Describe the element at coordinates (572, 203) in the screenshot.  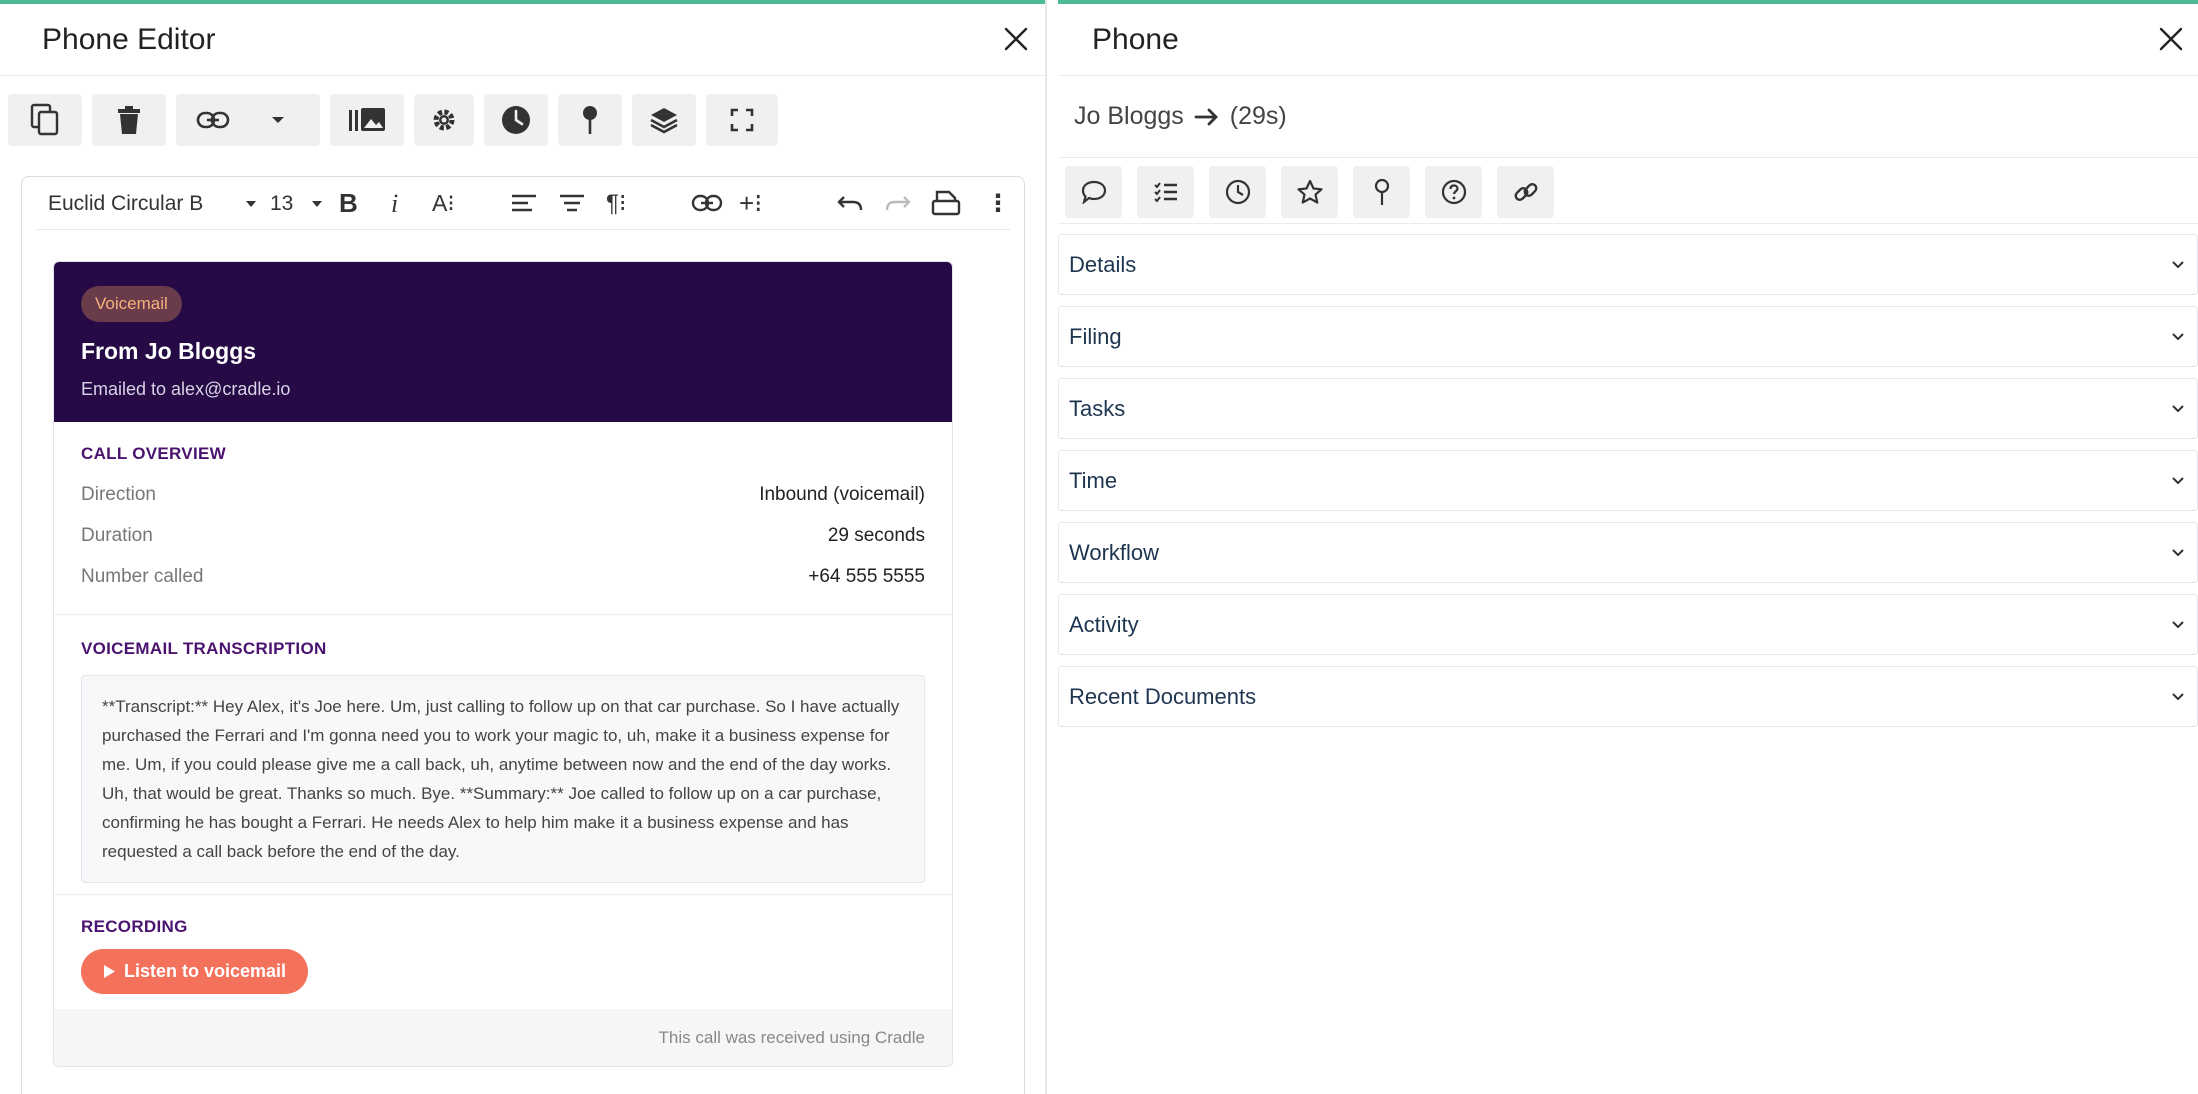
I see `align-center-icon` at that location.